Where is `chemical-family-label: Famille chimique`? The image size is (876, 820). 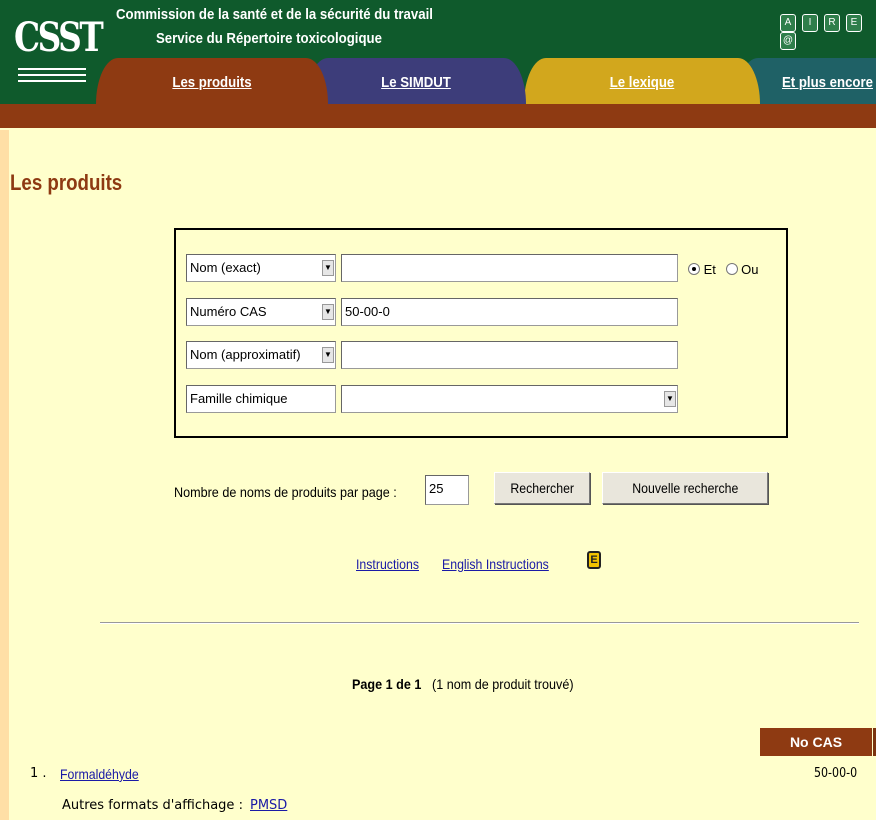
chemical-family-label: Famille chimique is located at coordinates (261, 399).